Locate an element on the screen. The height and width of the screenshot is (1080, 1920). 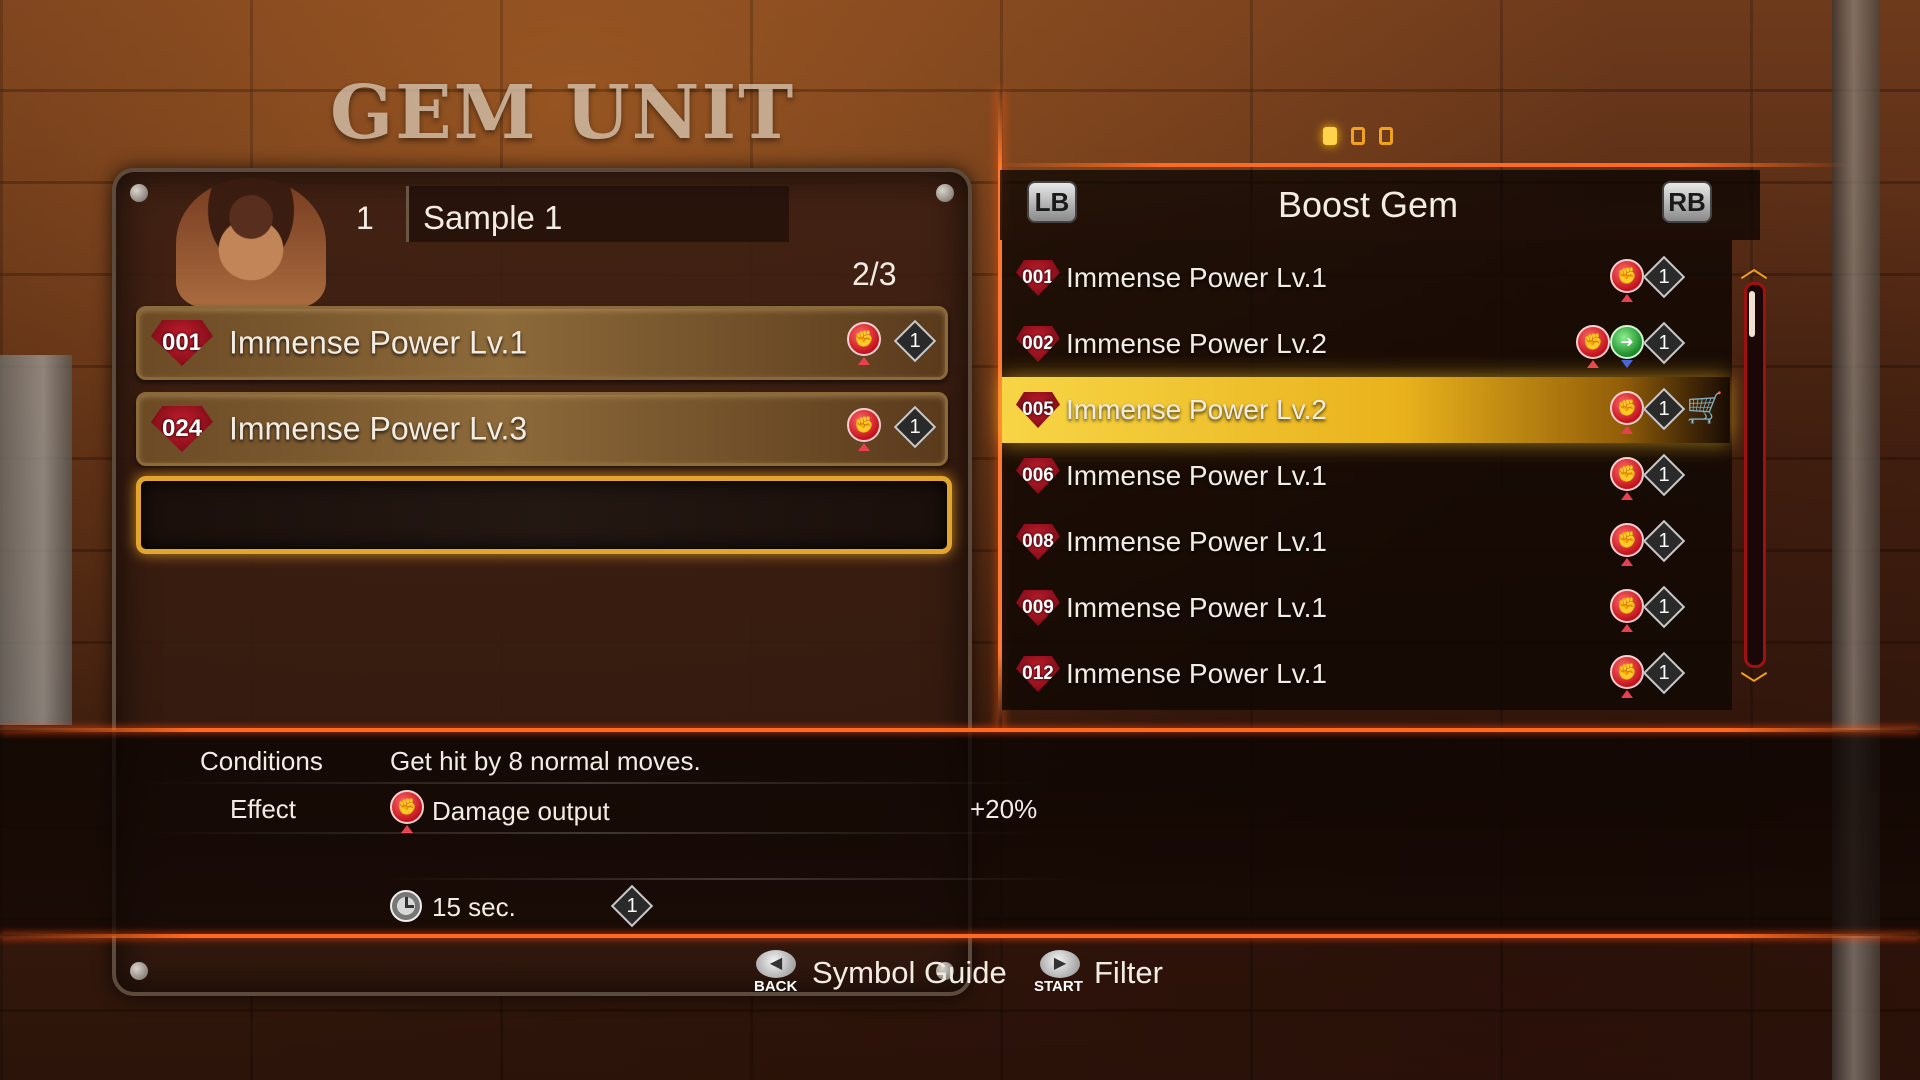
gem-slot-3-empty is located at coordinates (544, 515).